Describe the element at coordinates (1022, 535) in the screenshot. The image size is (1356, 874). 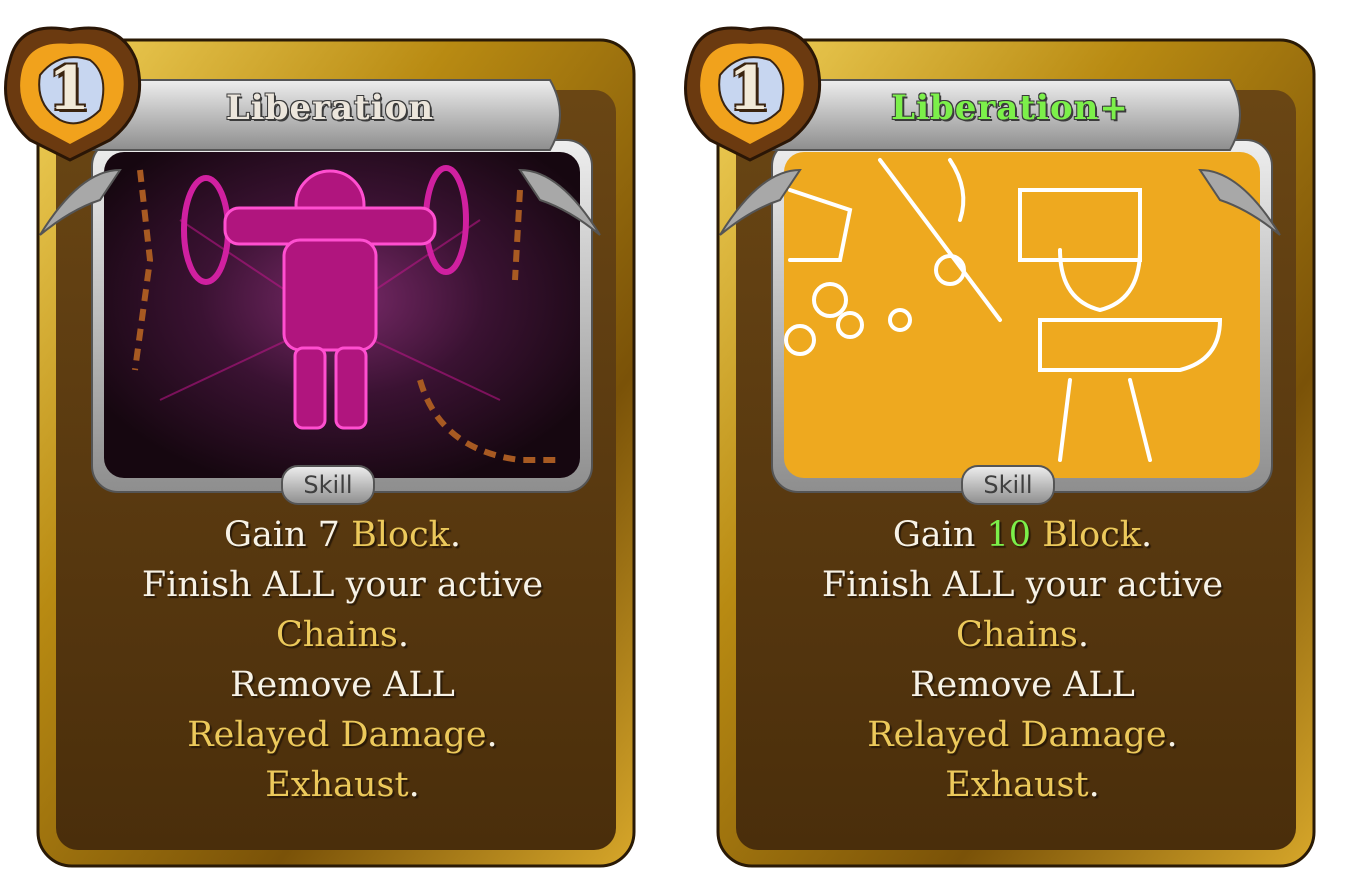
I see `desc-line-1: Gain 10 Block.` at that location.